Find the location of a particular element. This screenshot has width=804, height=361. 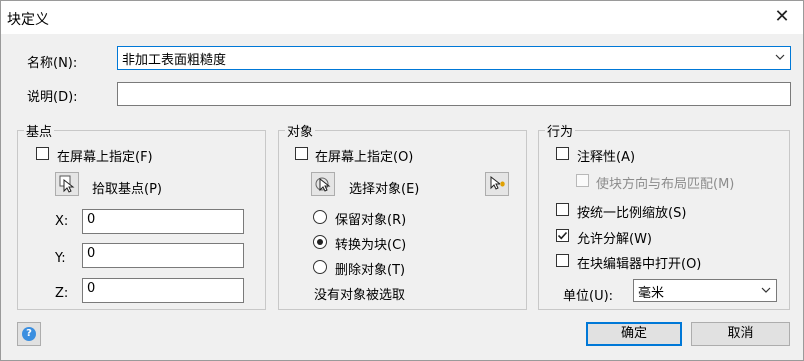

help-button: ? is located at coordinates (29, 334).